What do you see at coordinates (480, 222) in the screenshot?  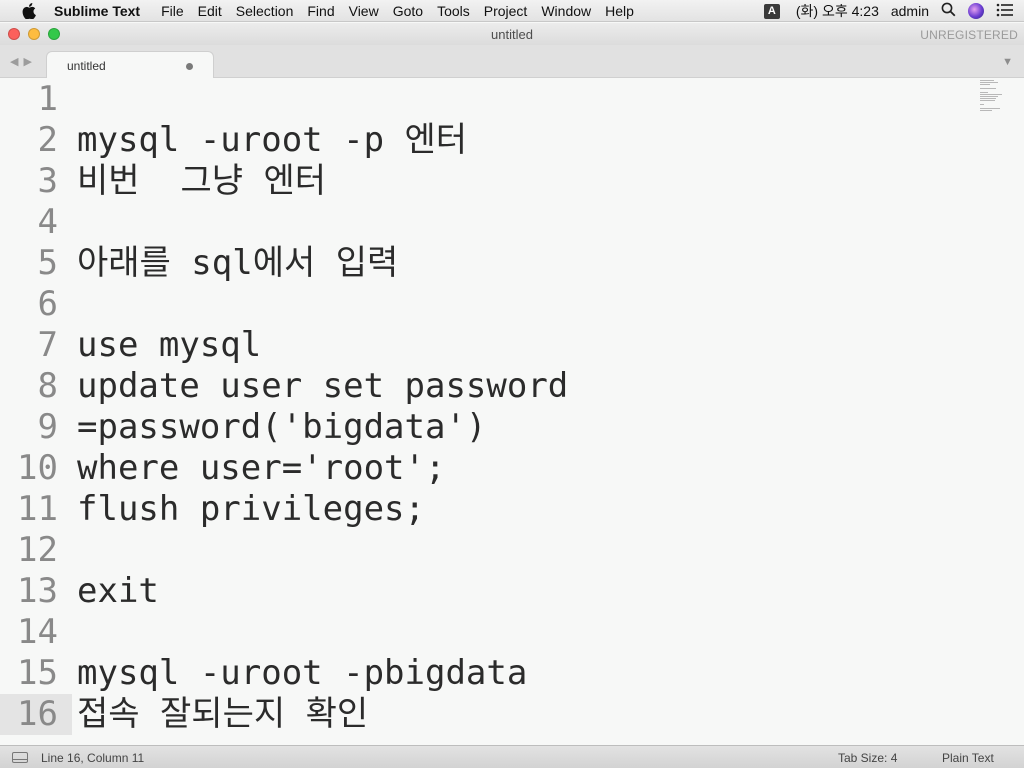 I see `editor-line: 4` at bounding box center [480, 222].